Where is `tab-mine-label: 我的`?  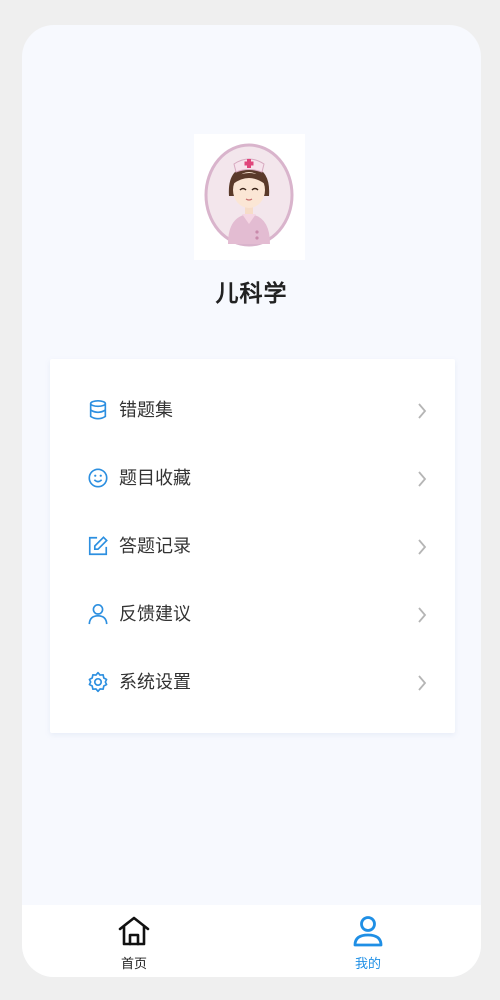
tab-mine-label: 我的 is located at coordinates (367, 964).